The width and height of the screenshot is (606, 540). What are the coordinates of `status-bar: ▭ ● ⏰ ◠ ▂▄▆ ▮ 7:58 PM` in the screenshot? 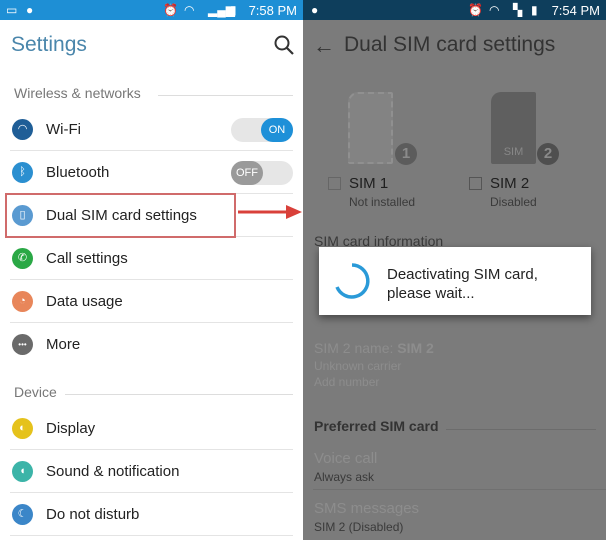 It's located at (151, 10).